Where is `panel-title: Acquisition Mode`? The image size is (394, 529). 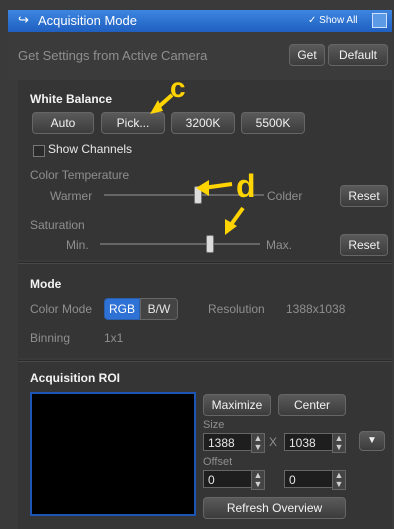
panel-title: Acquisition Mode is located at coordinates (87, 20).